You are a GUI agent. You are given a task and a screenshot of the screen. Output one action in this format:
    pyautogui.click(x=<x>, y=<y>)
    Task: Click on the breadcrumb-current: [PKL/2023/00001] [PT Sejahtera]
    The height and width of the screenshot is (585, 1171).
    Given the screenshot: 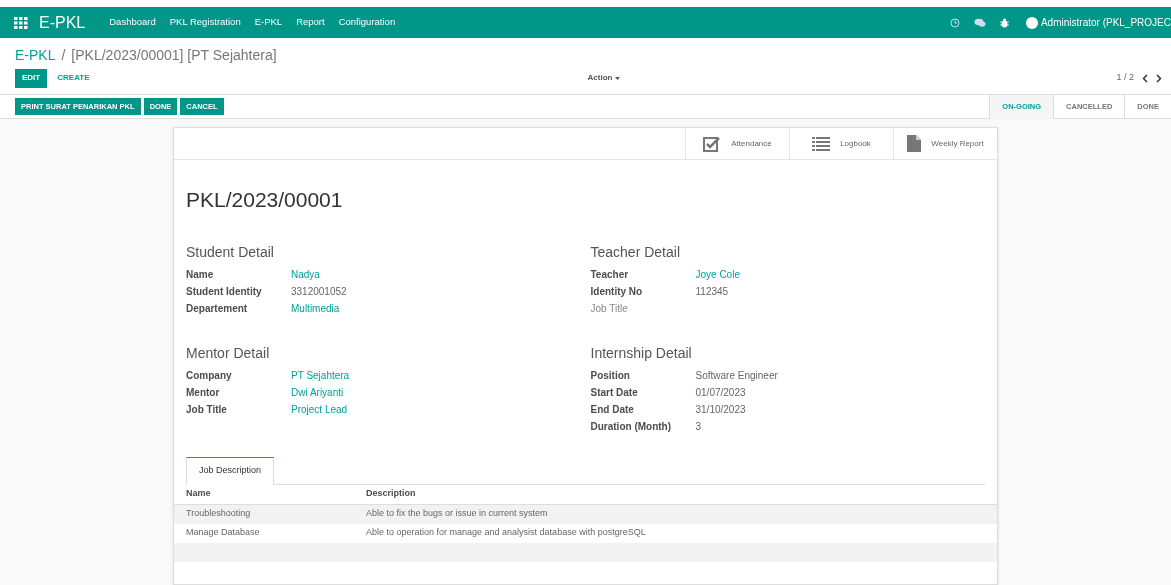 What is the action you would take?
    pyautogui.click(x=174, y=55)
    